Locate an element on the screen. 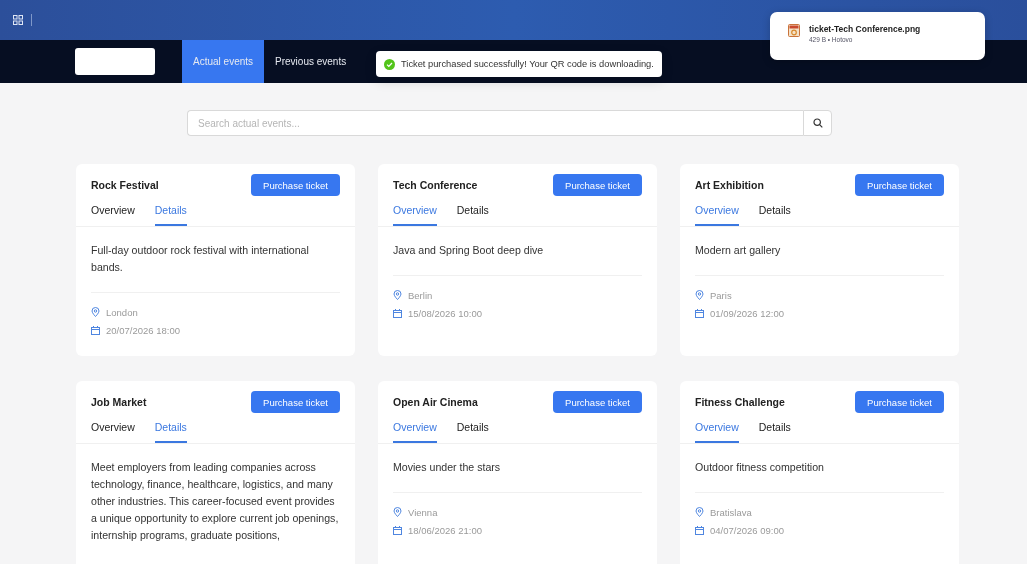  event-description: Meet employers from leading companies across technology, finance, healthcare, logistics, and many other industries. This career-focused event provides a unique opportunity to explore current job openings, internship programs, graduate positions, is located at coordinates (215, 501).